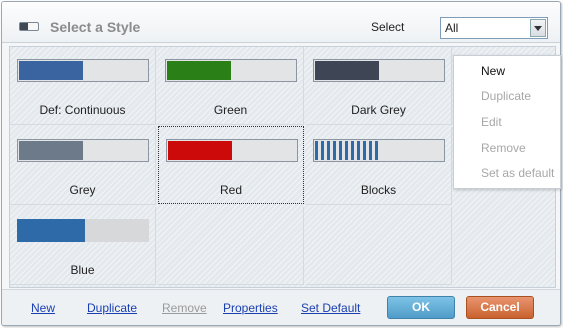 This screenshot has height=328, width=563. Describe the element at coordinates (184, 308) in the screenshot. I see `footer-remove-link: Remove` at that location.